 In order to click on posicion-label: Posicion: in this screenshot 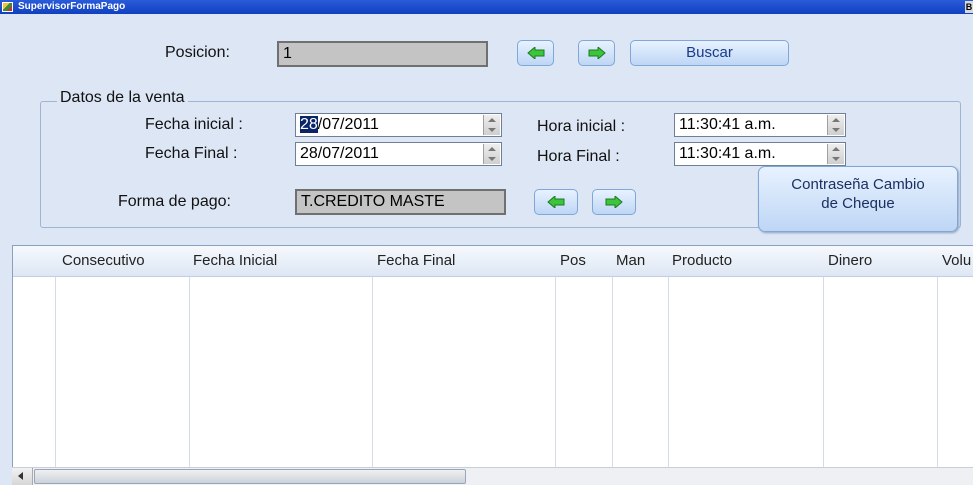, I will do `click(197, 52)`.